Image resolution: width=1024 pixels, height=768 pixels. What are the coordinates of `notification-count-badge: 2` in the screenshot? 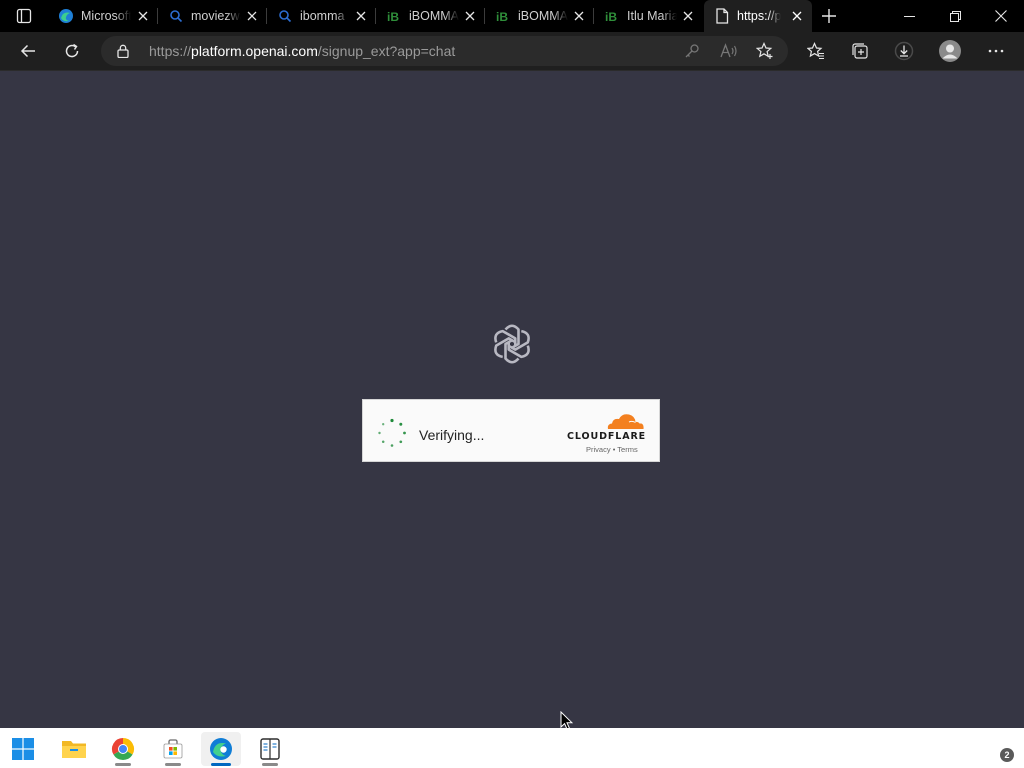 It's located at (1007, 755).